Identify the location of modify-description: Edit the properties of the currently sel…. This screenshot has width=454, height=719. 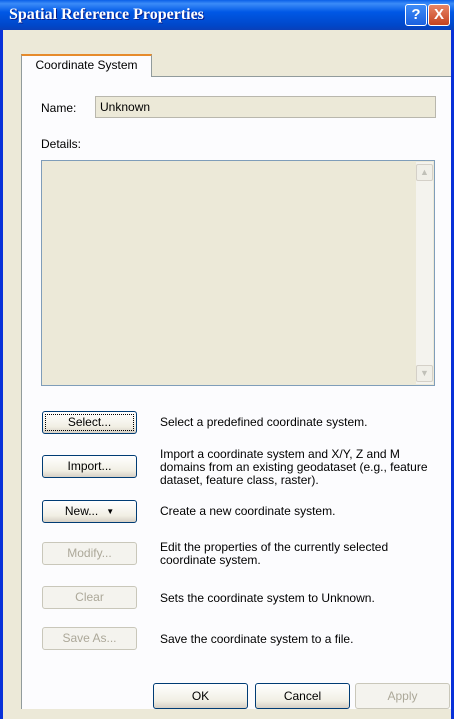
(274, 553).